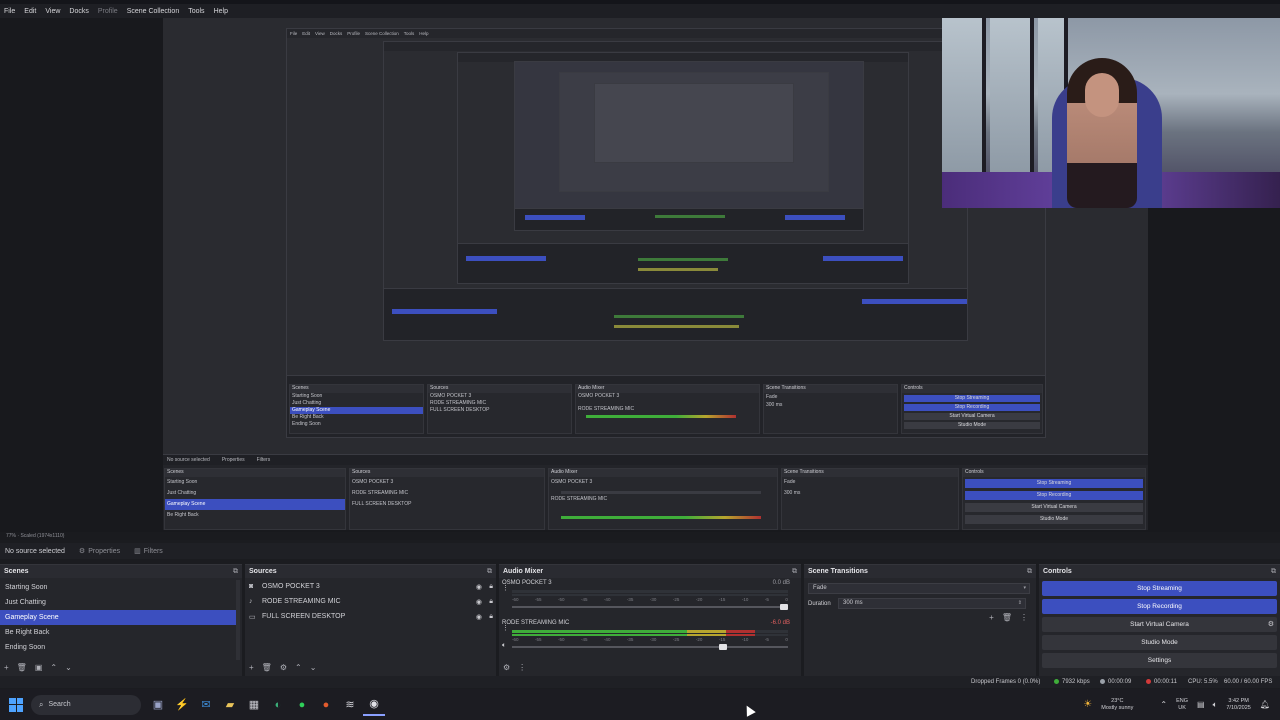  What do you see at coordinates (1271, 624) in the screenshot?
I see `gear-icon: ⚙` at bounding box center [1271, 624].